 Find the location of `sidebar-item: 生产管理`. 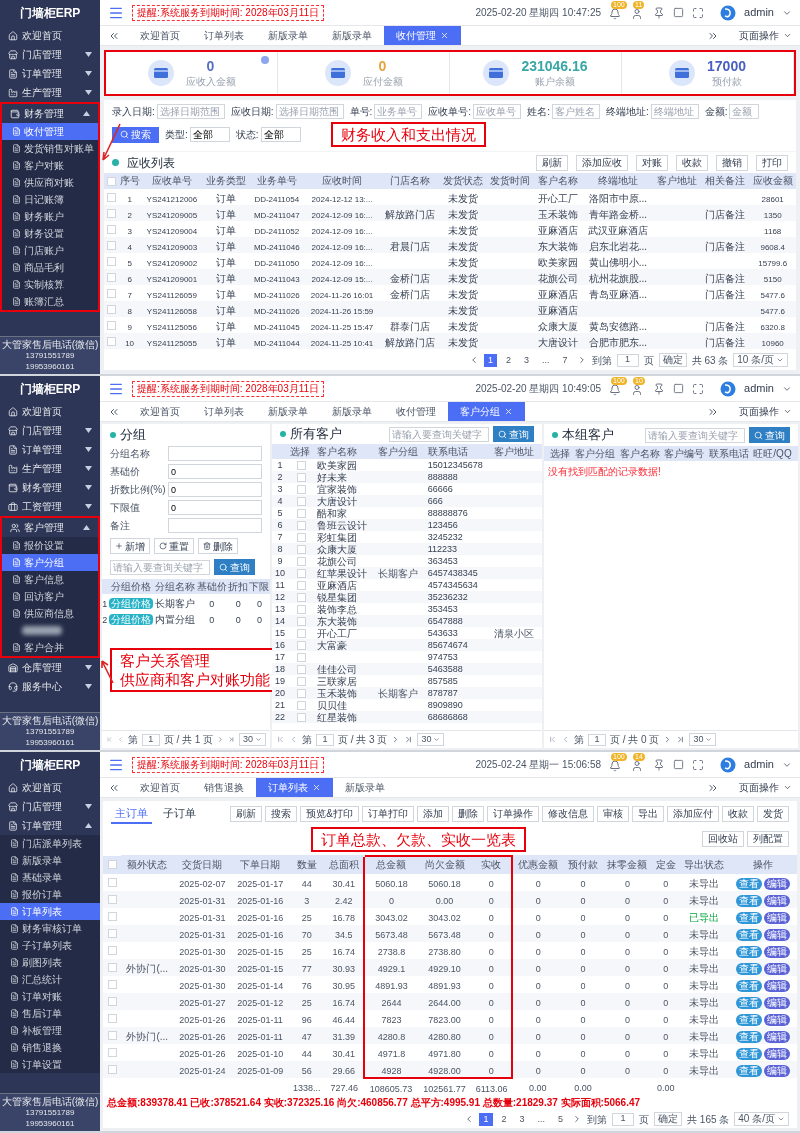

sidebar-item: 生产管理 is located at coordinates (50, 92).